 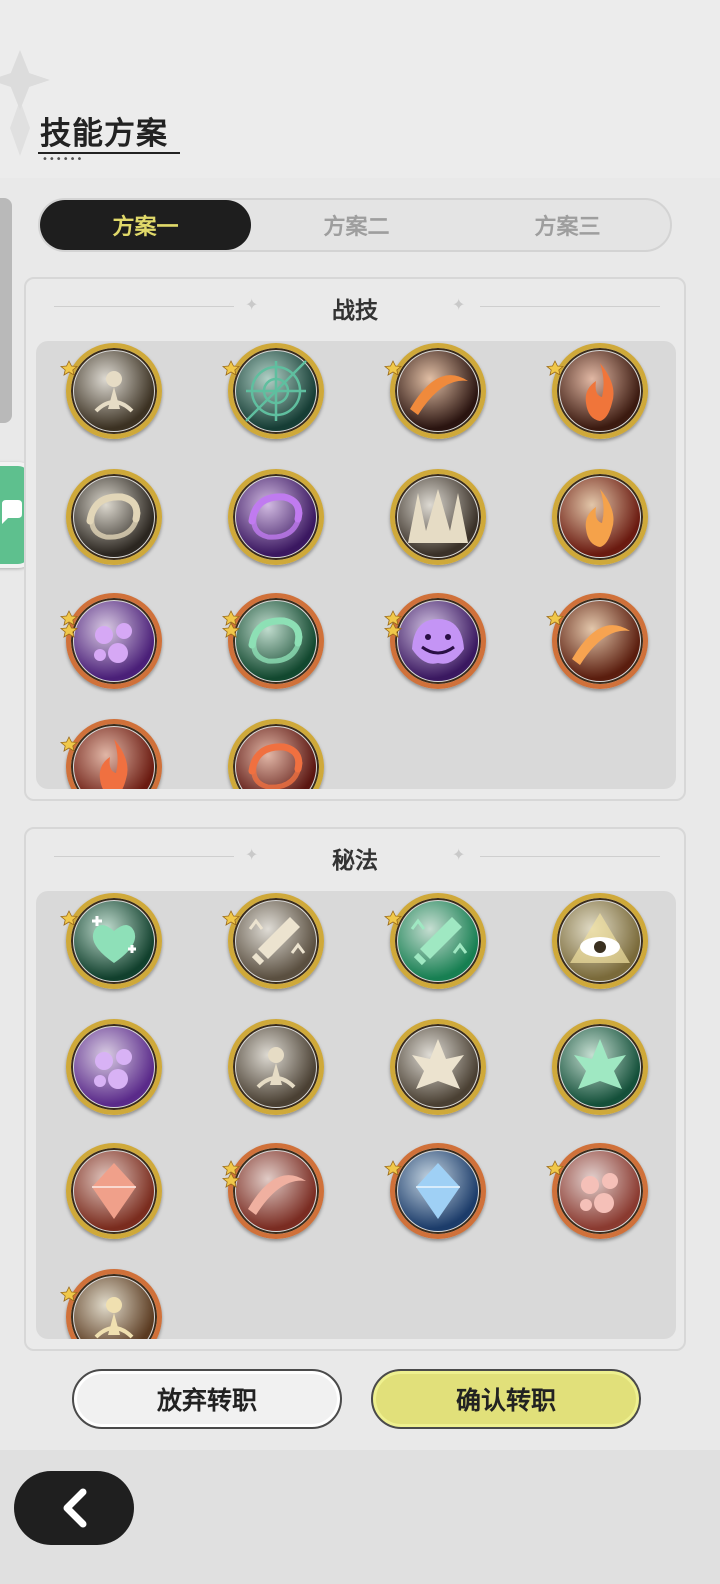 I want to click on web-icon, so click(x=276, y=391).